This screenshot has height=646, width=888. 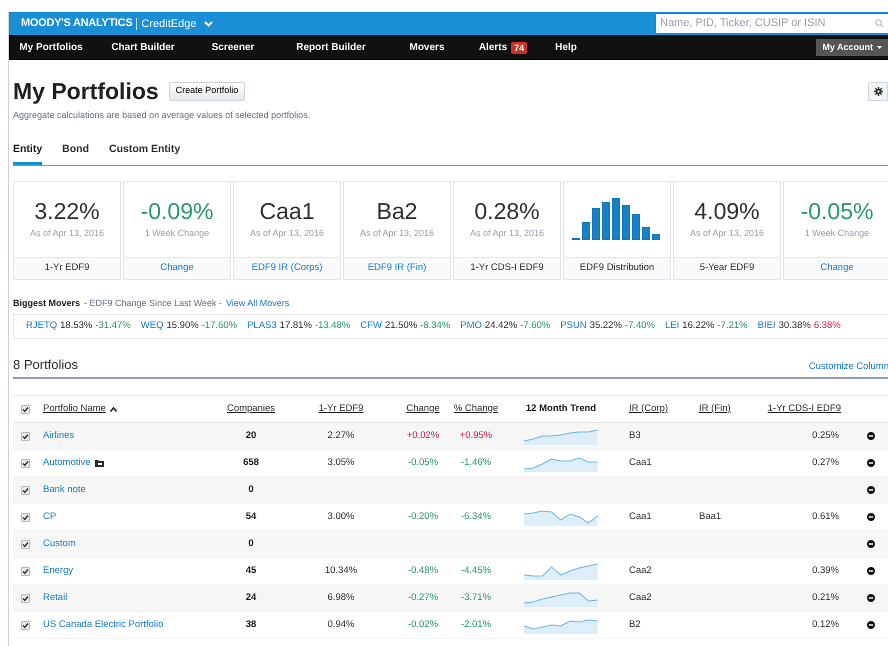 I want to click on cds-edf-value: 0.61%, so click(x=825, y=517).